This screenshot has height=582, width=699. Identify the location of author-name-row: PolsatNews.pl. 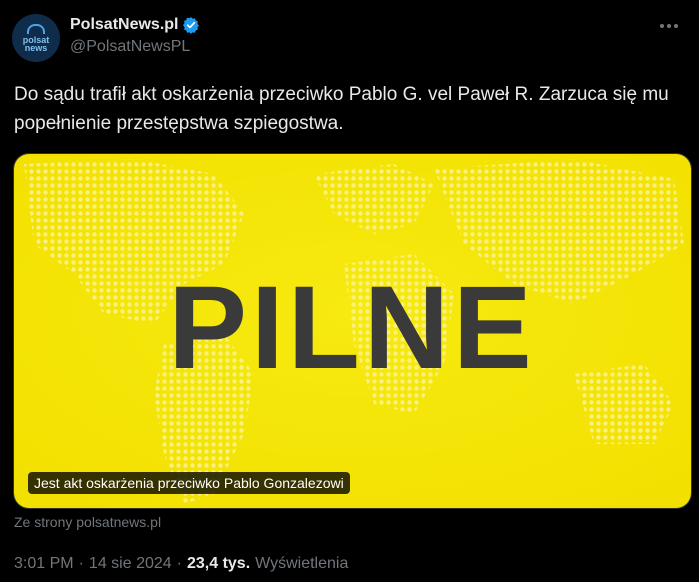
(135, 25).